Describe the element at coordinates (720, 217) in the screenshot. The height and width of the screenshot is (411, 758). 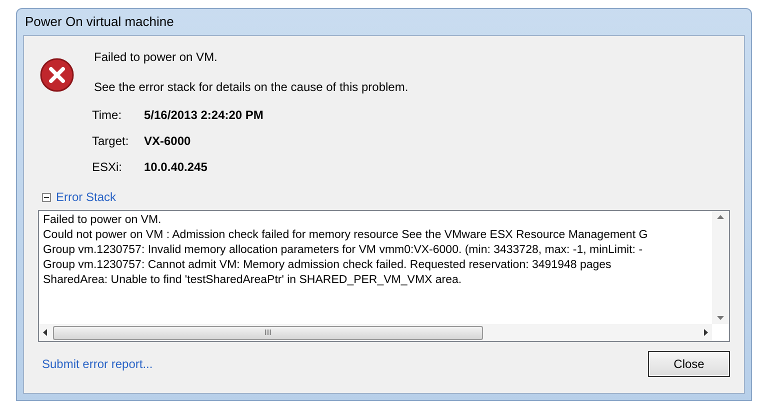
I see `up-arrow-icon` at that location.